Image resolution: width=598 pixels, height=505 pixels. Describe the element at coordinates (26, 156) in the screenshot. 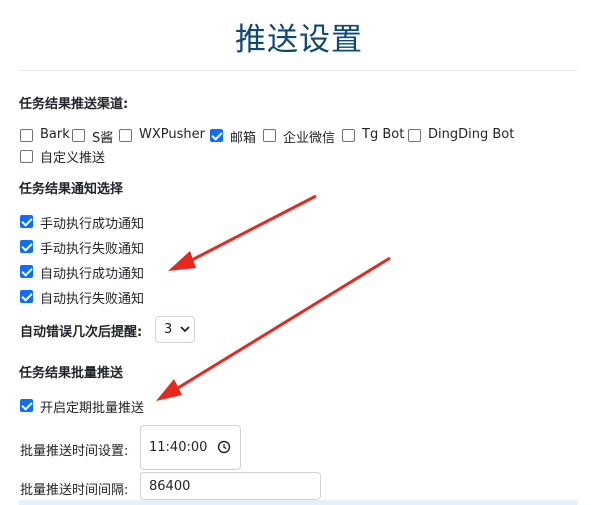

I see `checkbox-custom-push` at that location.